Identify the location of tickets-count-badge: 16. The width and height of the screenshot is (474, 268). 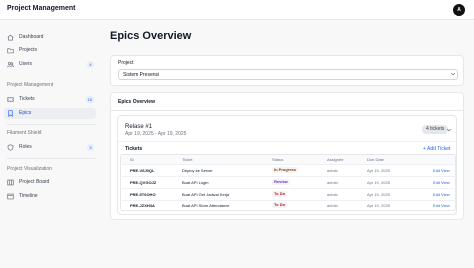
(89, 99).